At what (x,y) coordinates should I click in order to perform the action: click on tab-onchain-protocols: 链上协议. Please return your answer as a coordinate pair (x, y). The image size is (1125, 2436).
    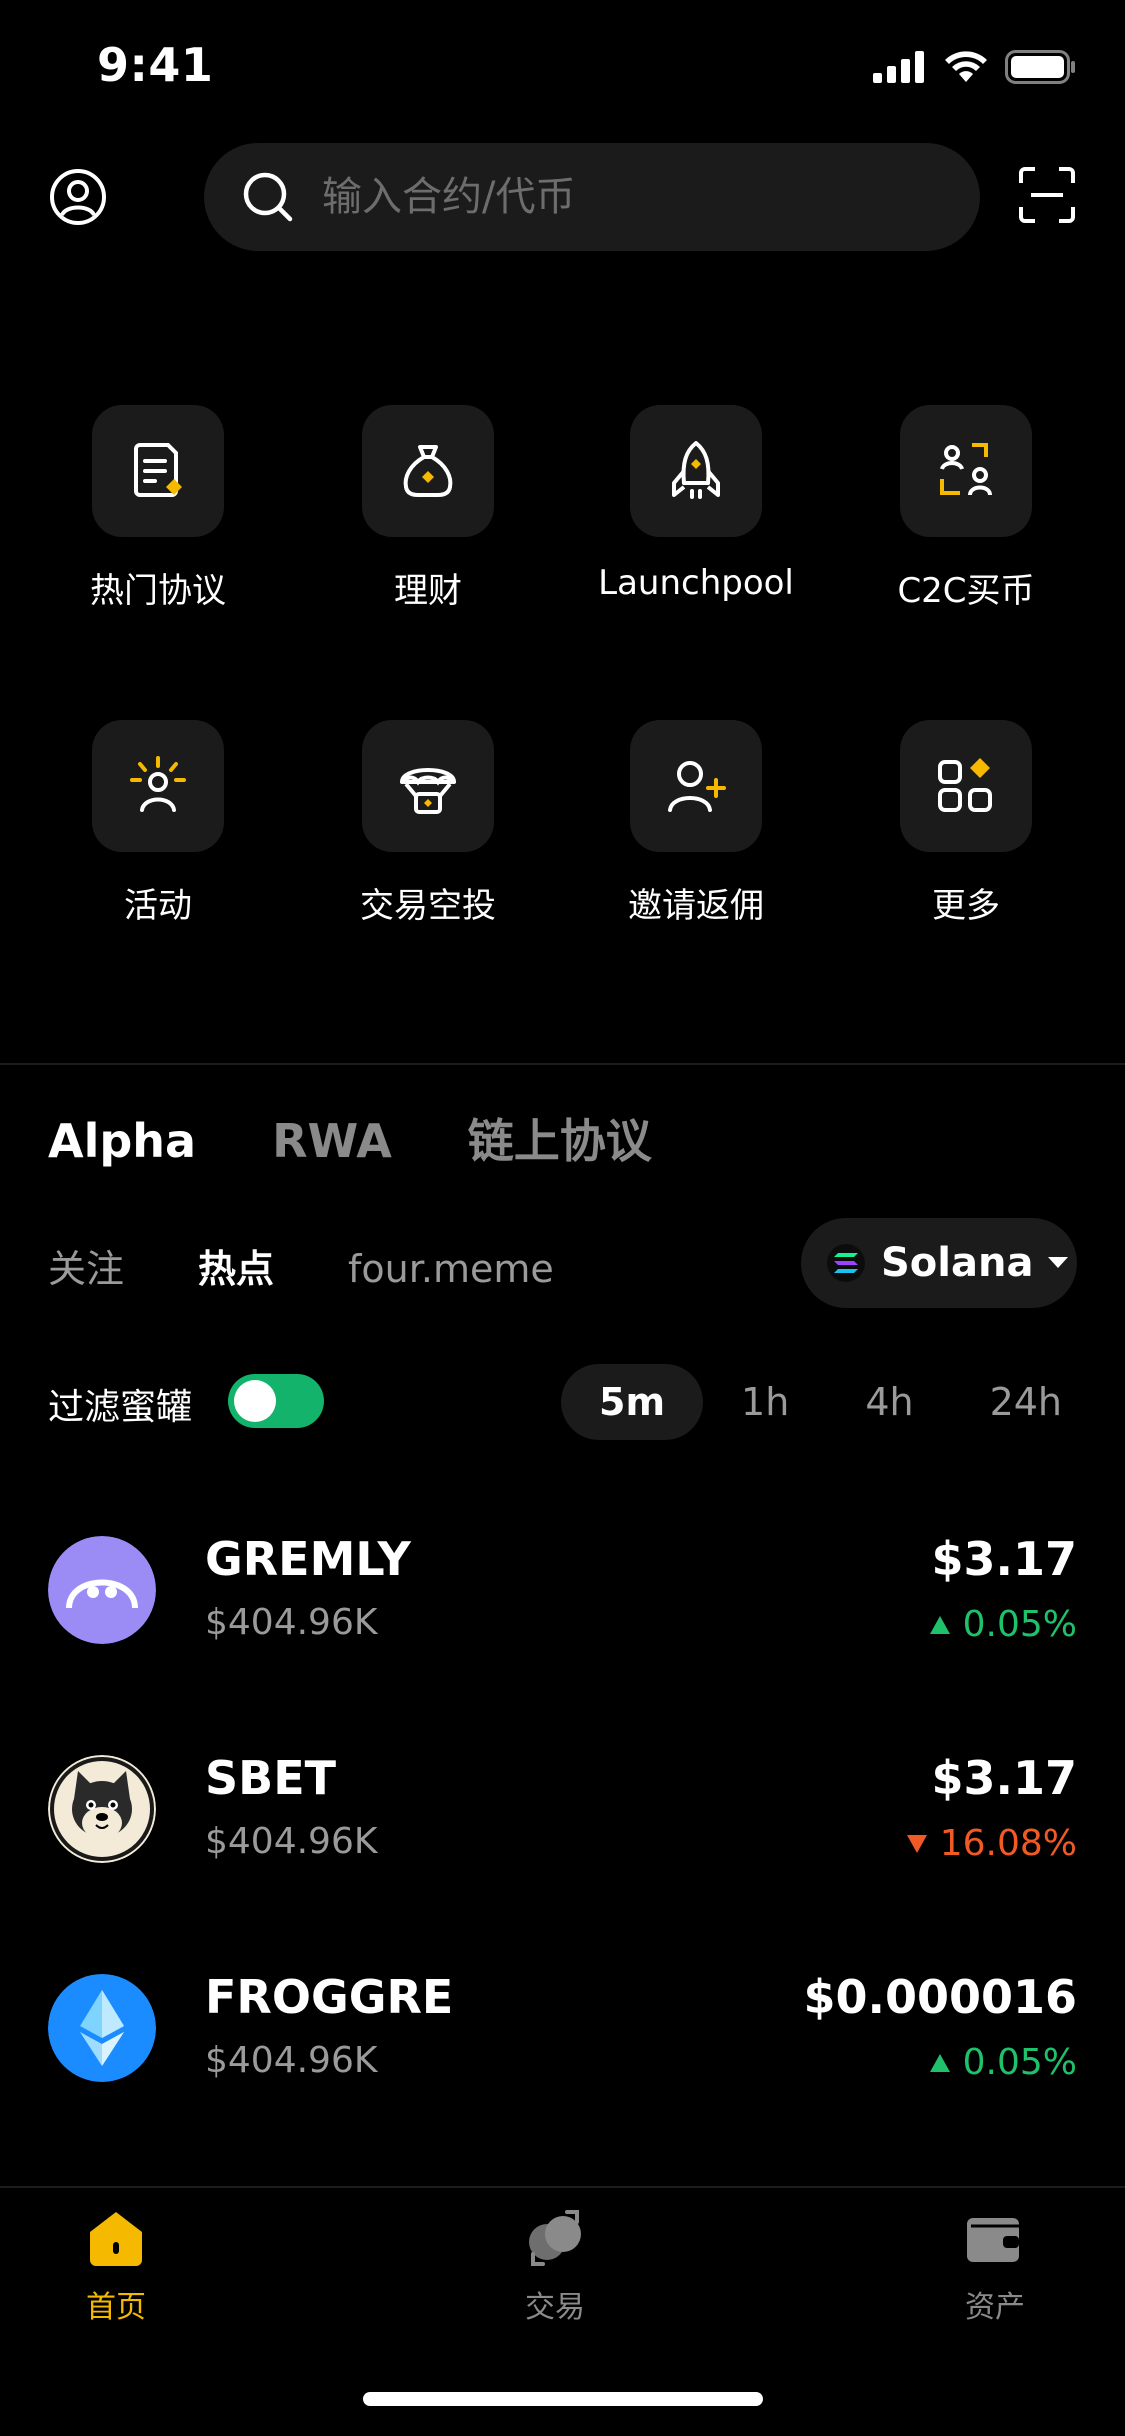
    Looking at the image, I should click on (560, 1138).